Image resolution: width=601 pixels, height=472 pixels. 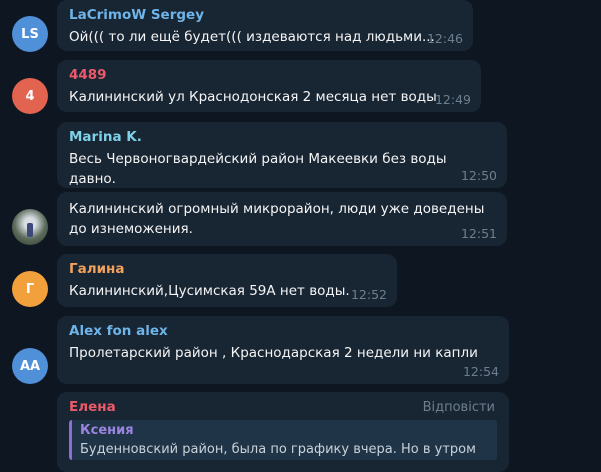 What do you see at coordinates (368, 294) in the screenshot?
I see `message-time: 12:52` at bounding box center [368, 294].